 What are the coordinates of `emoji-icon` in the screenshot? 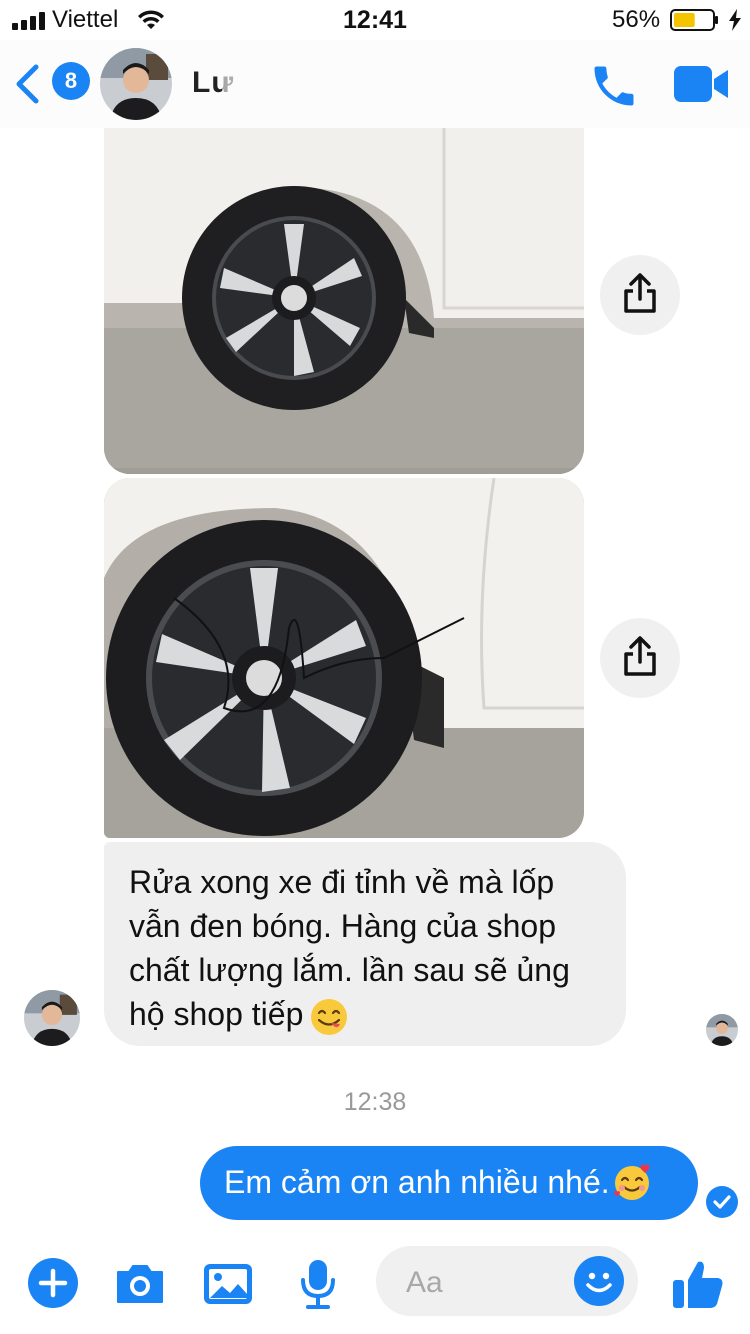 It's located at (599, 1282).